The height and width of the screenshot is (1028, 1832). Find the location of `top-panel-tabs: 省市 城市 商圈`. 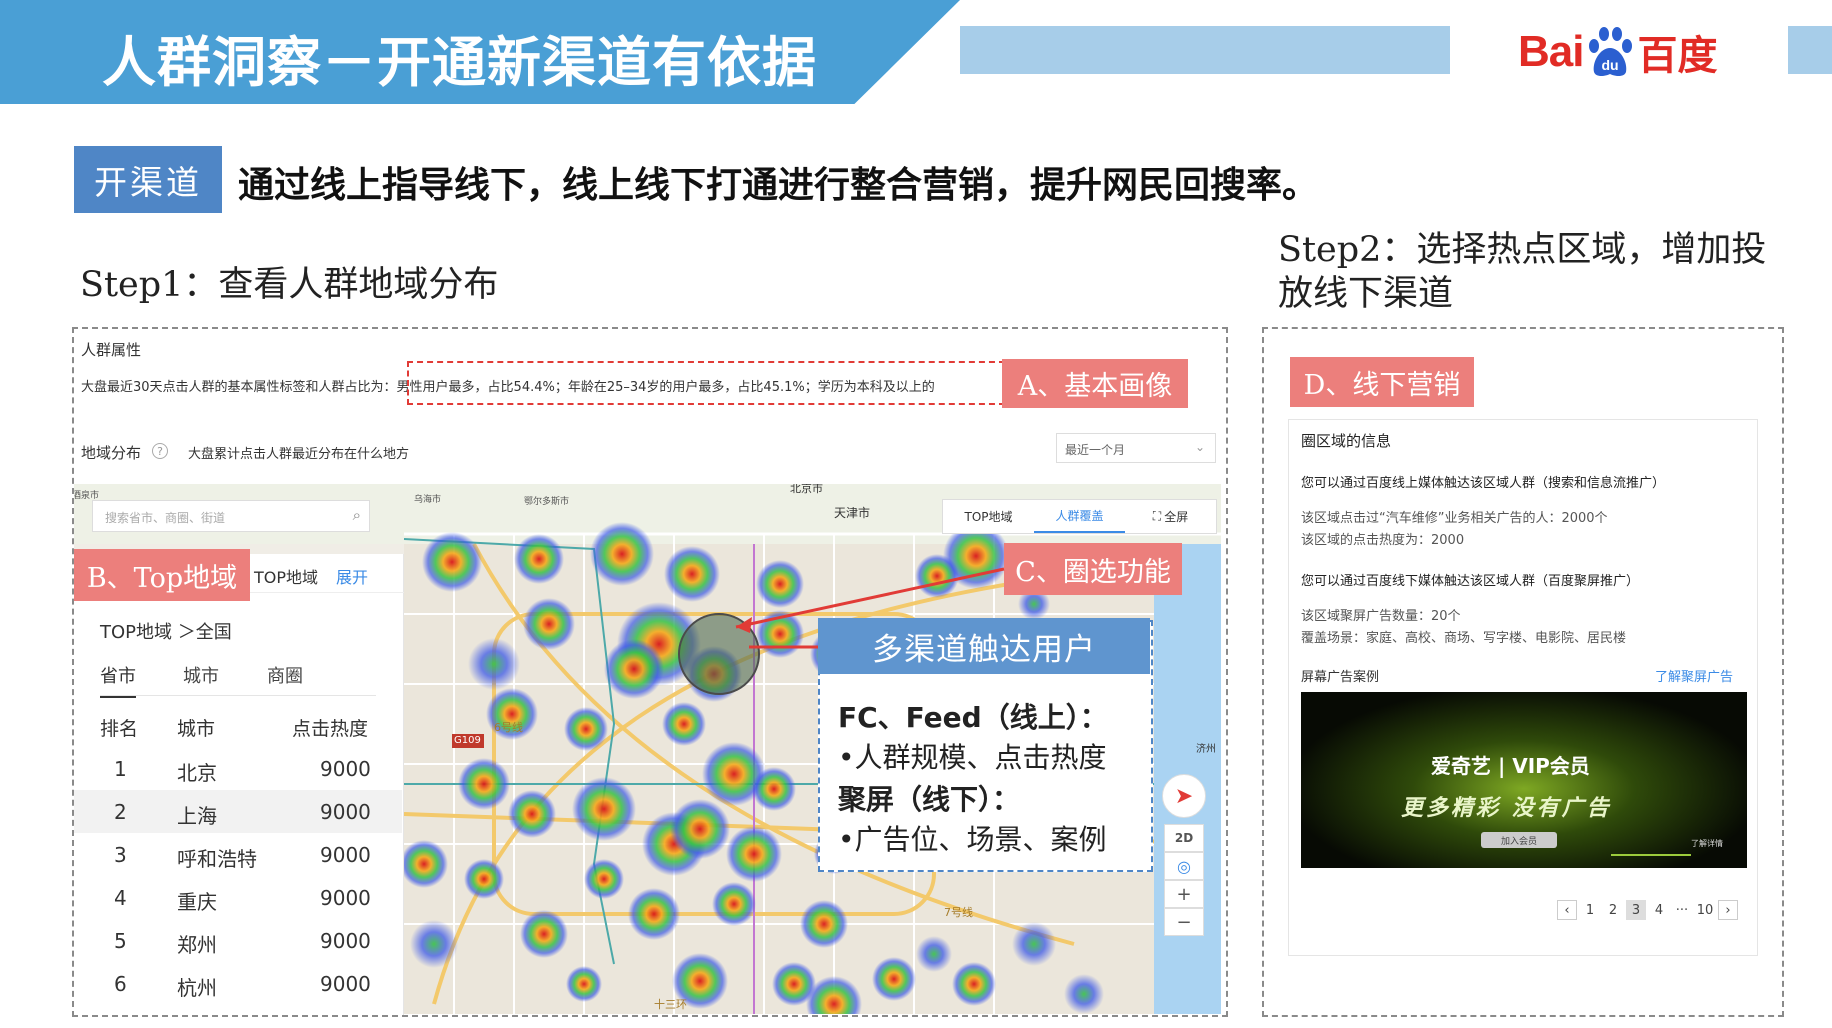

top-panel-tabs: 省市 城市 商圈 is located at coordinates (238, 680).